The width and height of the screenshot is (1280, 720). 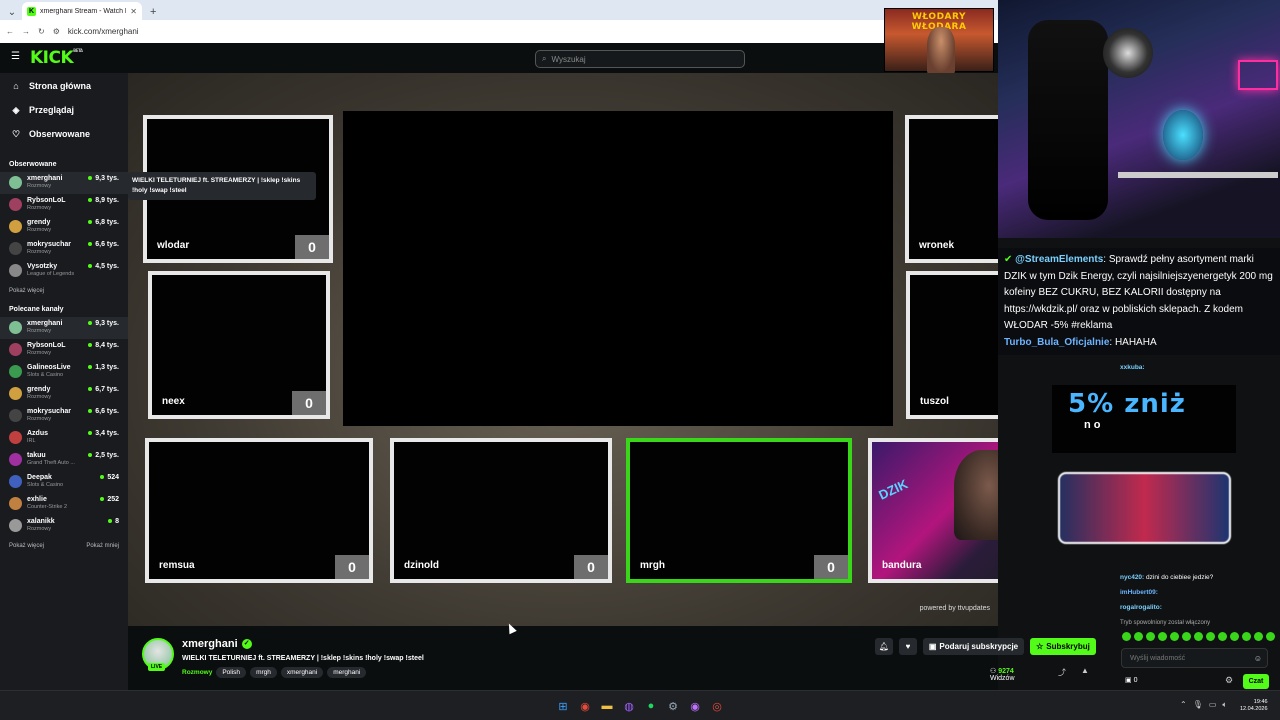 I want to click on player-card: dzinold 0, so click(x=501, y=510).